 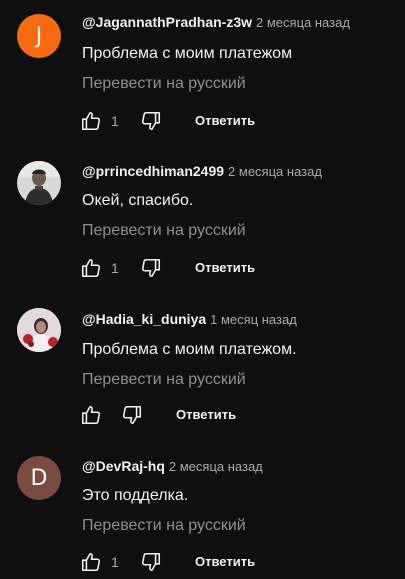 I want to click on avatar-letter: J, so click(x=39, y=36).